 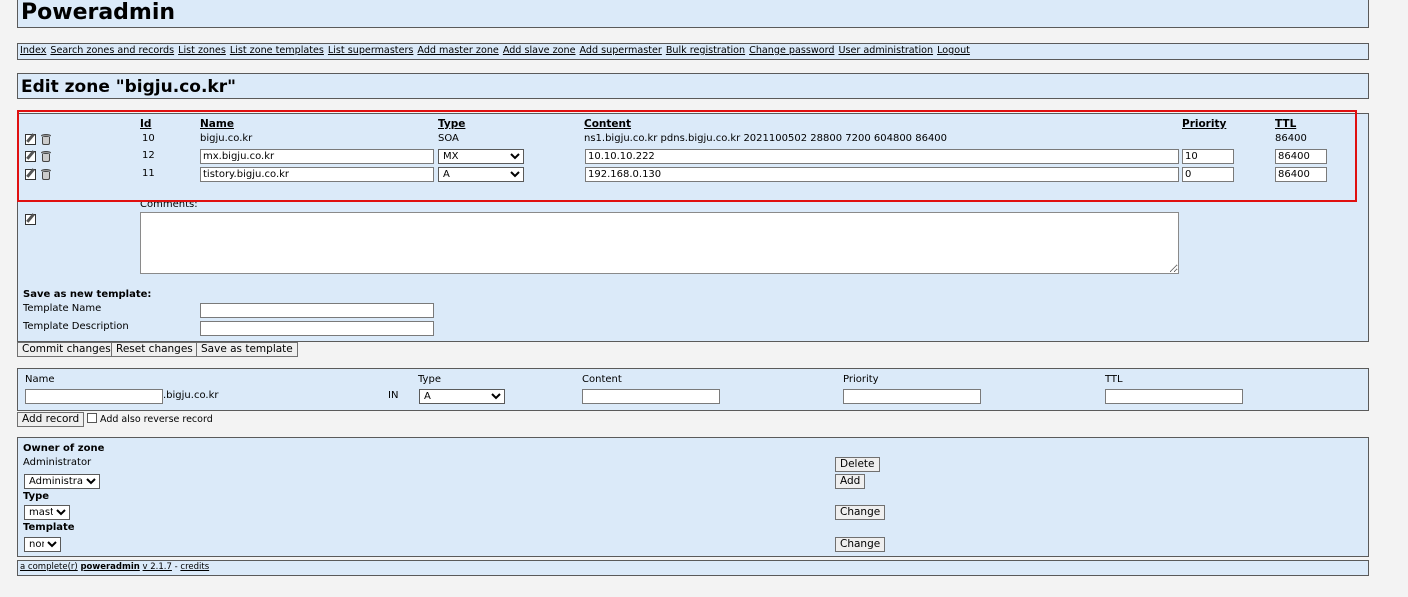 I want to click on comments-label: Comments:, so click(x=169, y=204).